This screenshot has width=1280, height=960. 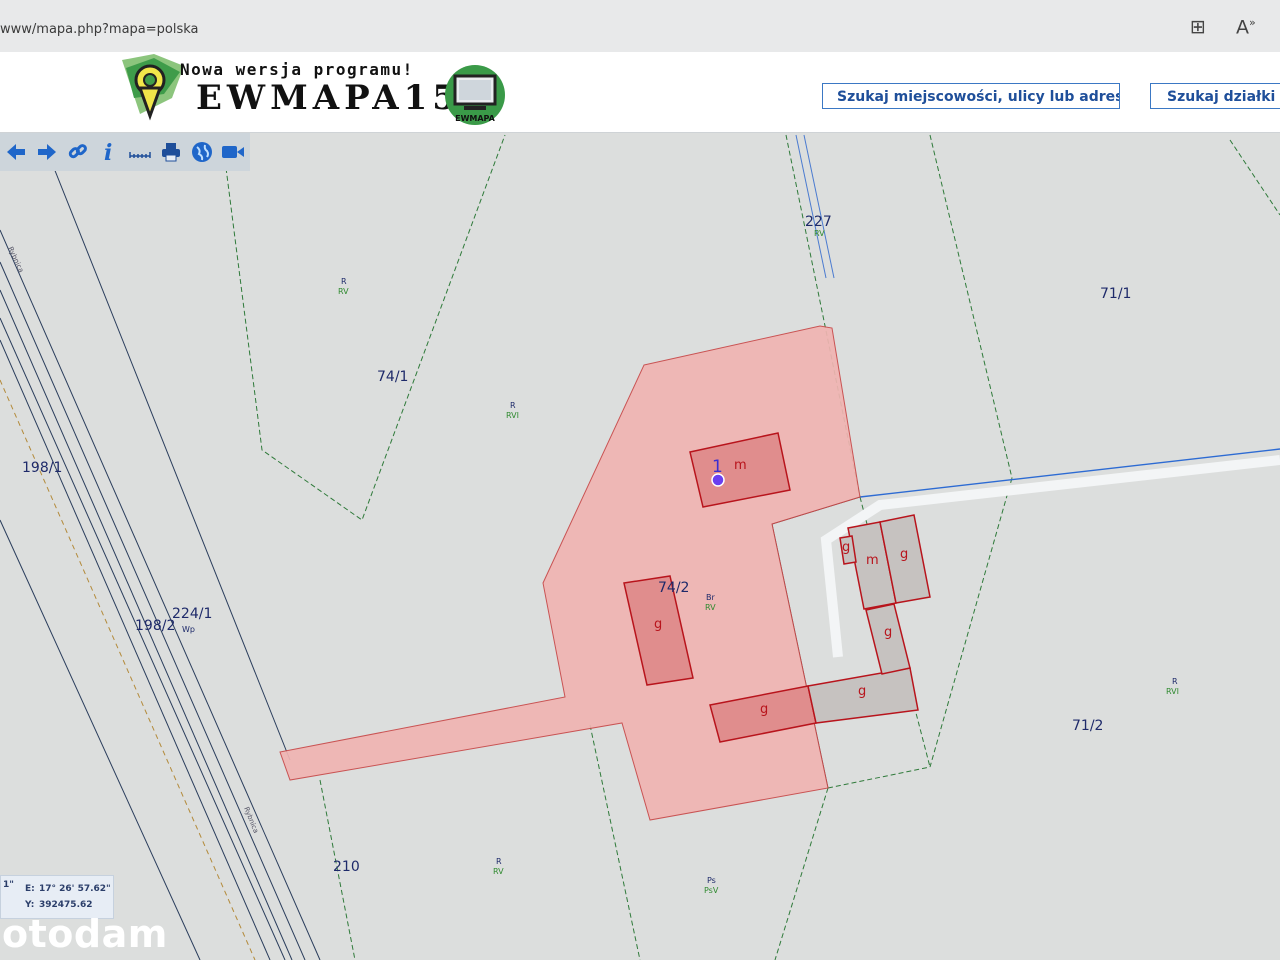 I want to click on globe-icon, so click(x=201, y=152).